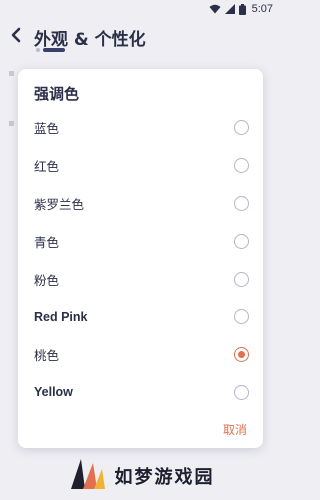  Describe the element at coordinates (140, 241) in the screenshot. I see `option-cyan: 青色` at that location.